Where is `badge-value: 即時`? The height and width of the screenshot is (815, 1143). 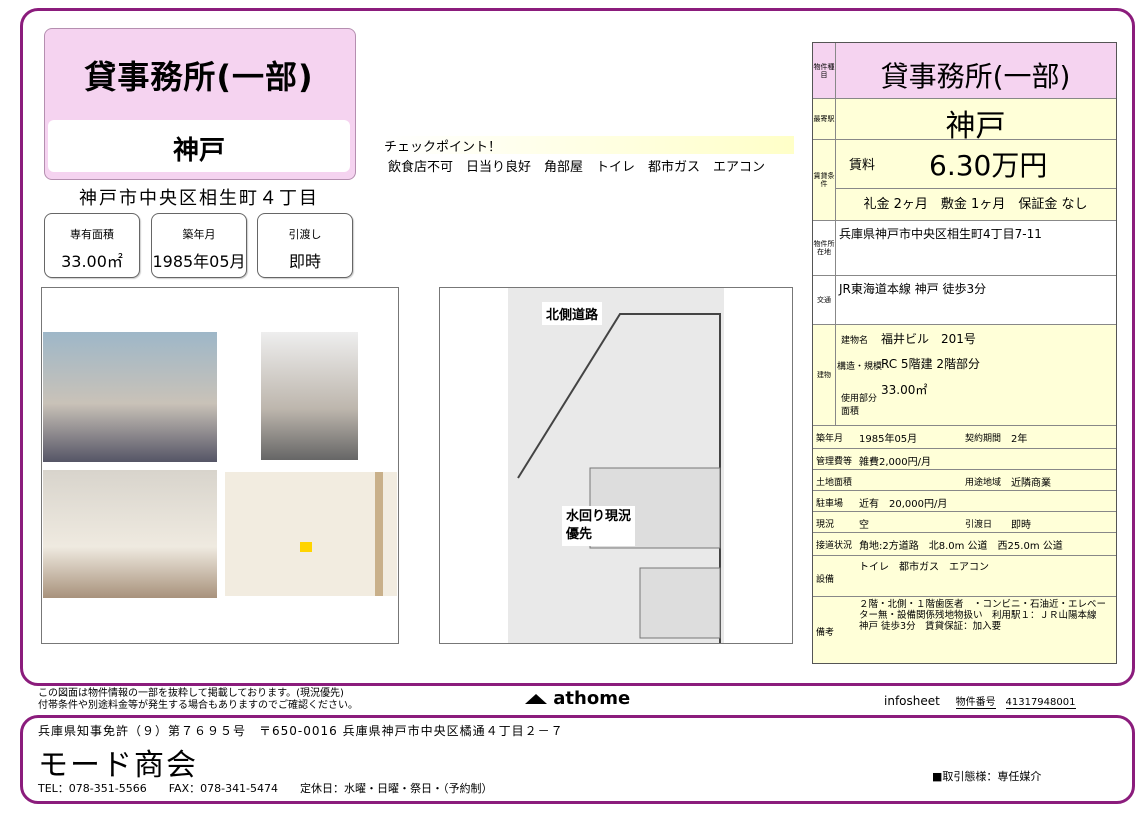 badge-value: 即時 is located at coordinates (304, 261).